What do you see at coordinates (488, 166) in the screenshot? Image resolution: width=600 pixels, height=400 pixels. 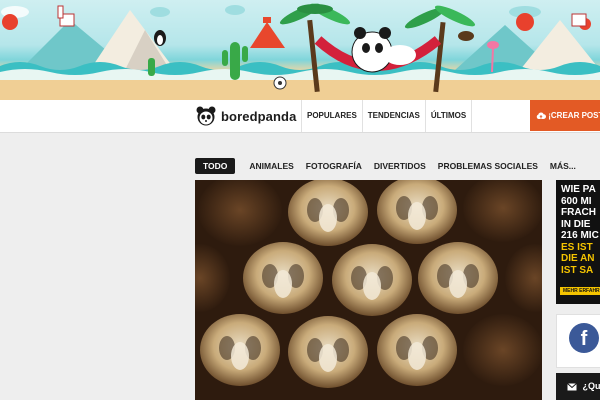 I see `tab-problemas-sociales: PROBLEMAS SOCIALES` at bounding box center [488, 166].